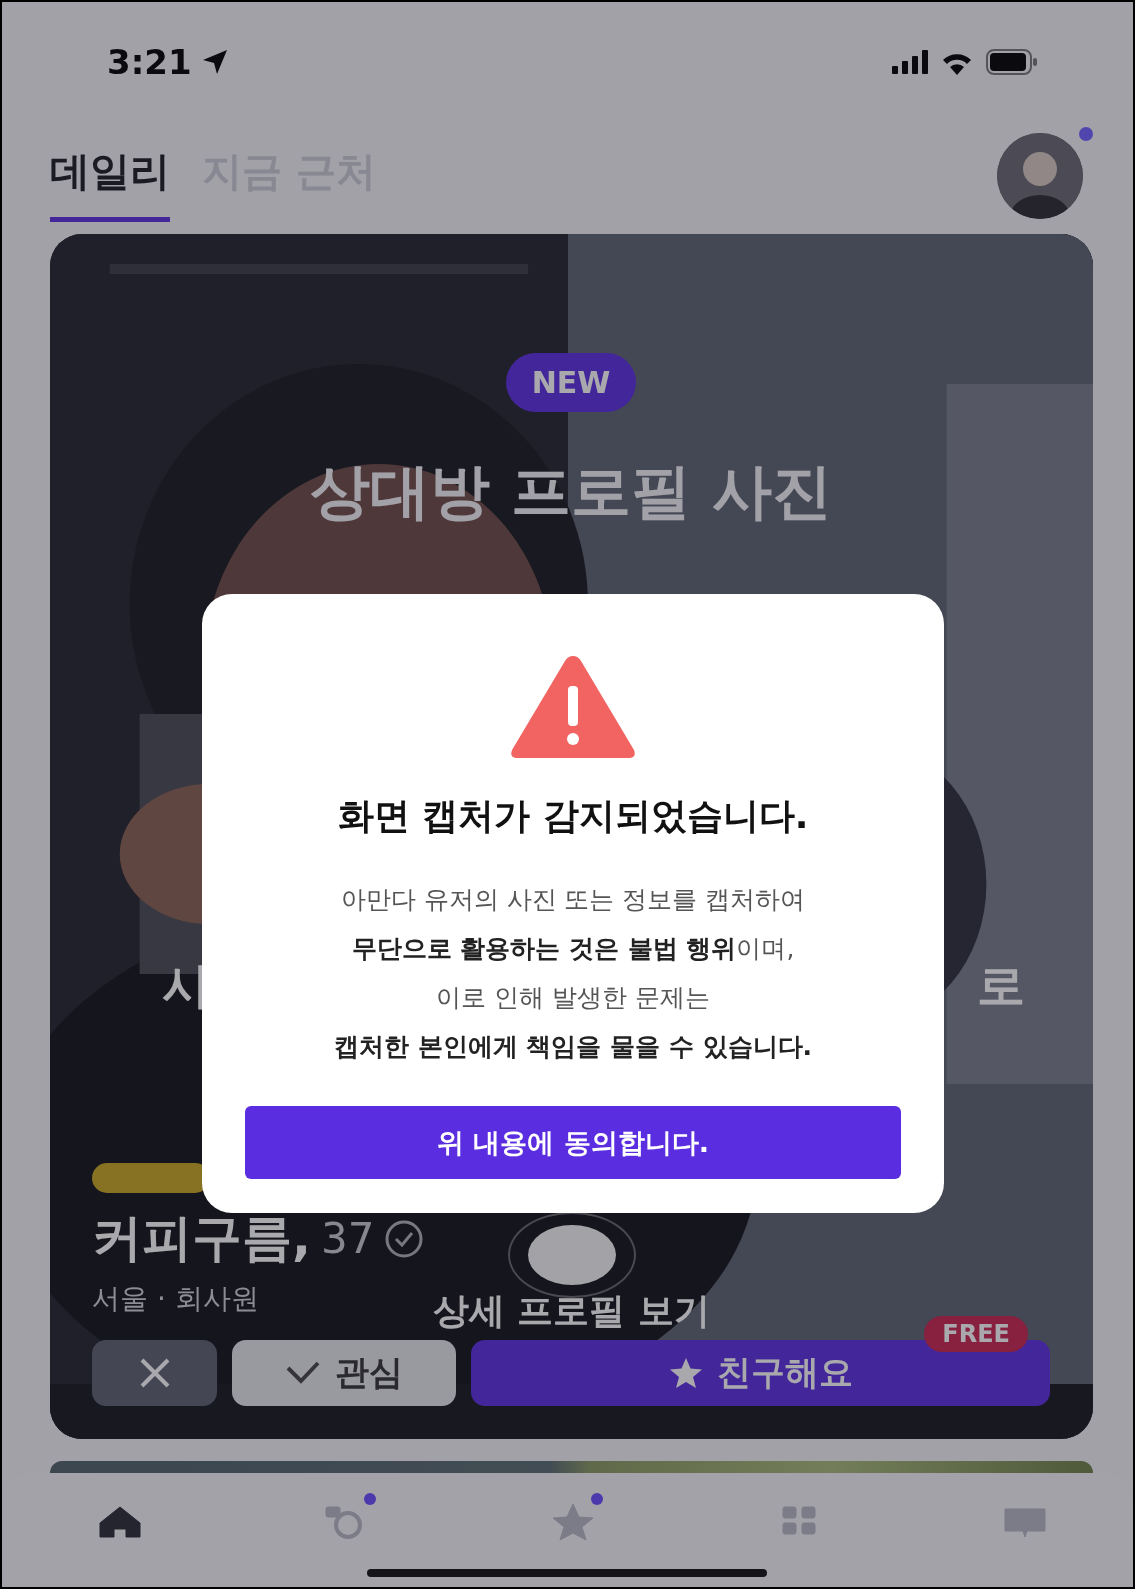 The image size is (1135, 1589). I want to click on tab: 데일리, so click(110, 176).